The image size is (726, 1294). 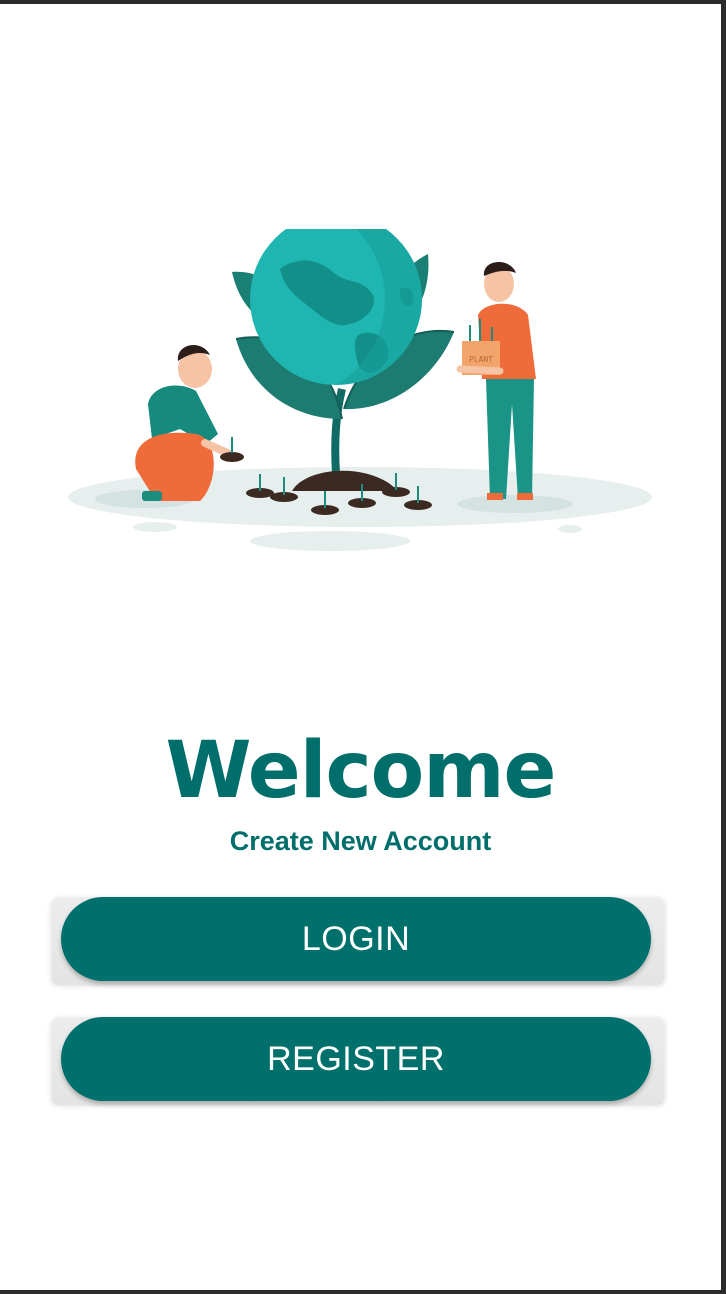 I want to click on login-button-container: LOGIN, so click(x=358, y=941).